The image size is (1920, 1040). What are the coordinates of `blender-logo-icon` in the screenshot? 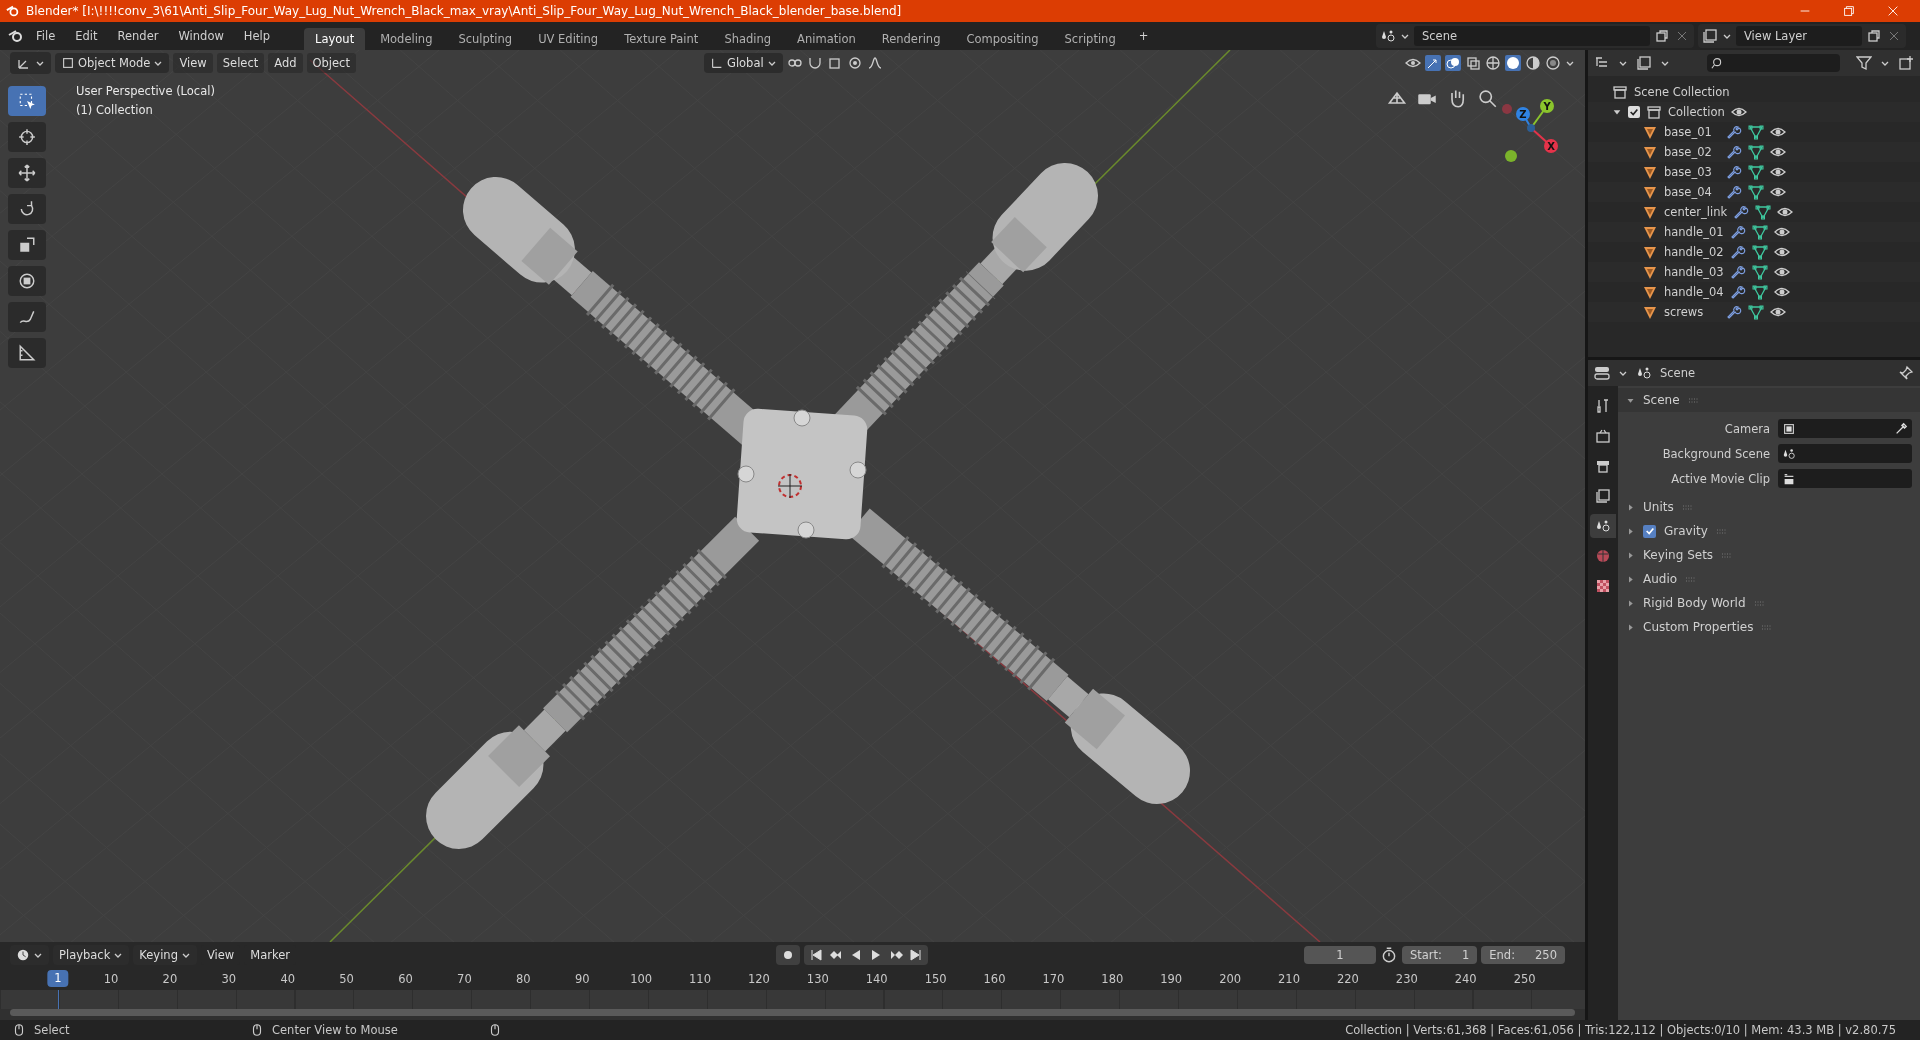 It's located at (16, 36).